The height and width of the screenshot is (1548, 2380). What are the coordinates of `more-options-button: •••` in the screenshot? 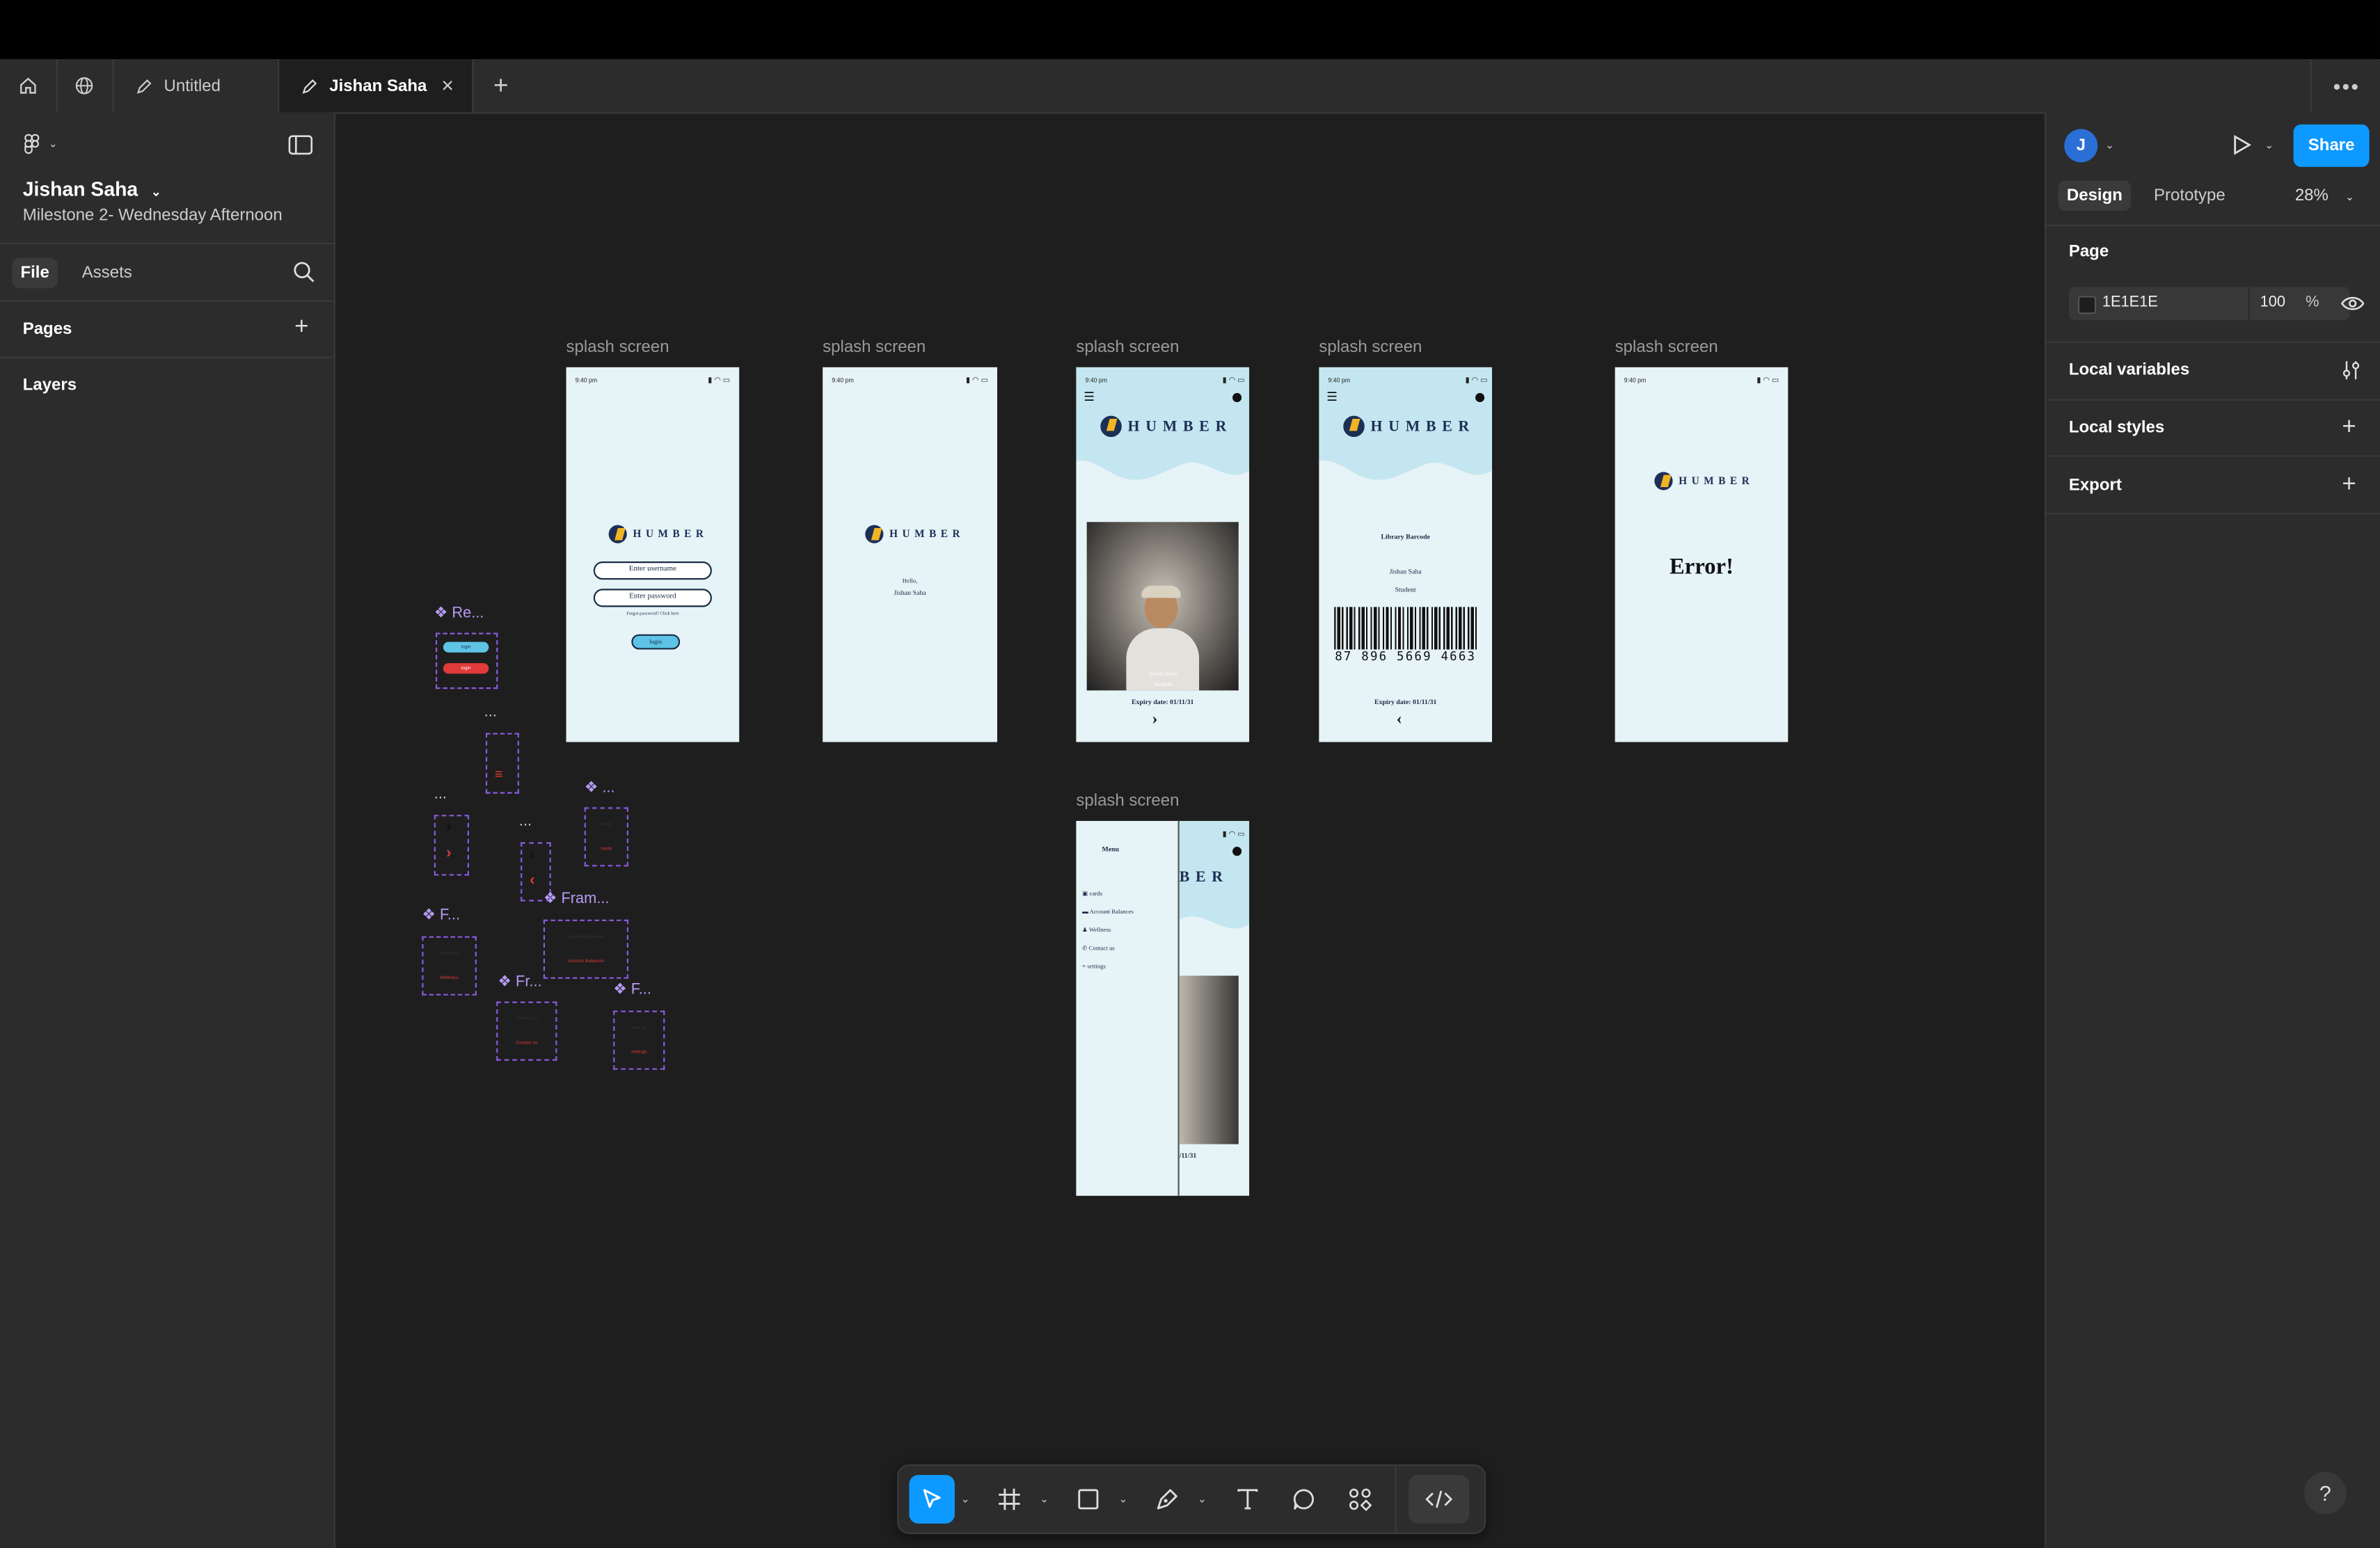 It's located at (2345, 86).